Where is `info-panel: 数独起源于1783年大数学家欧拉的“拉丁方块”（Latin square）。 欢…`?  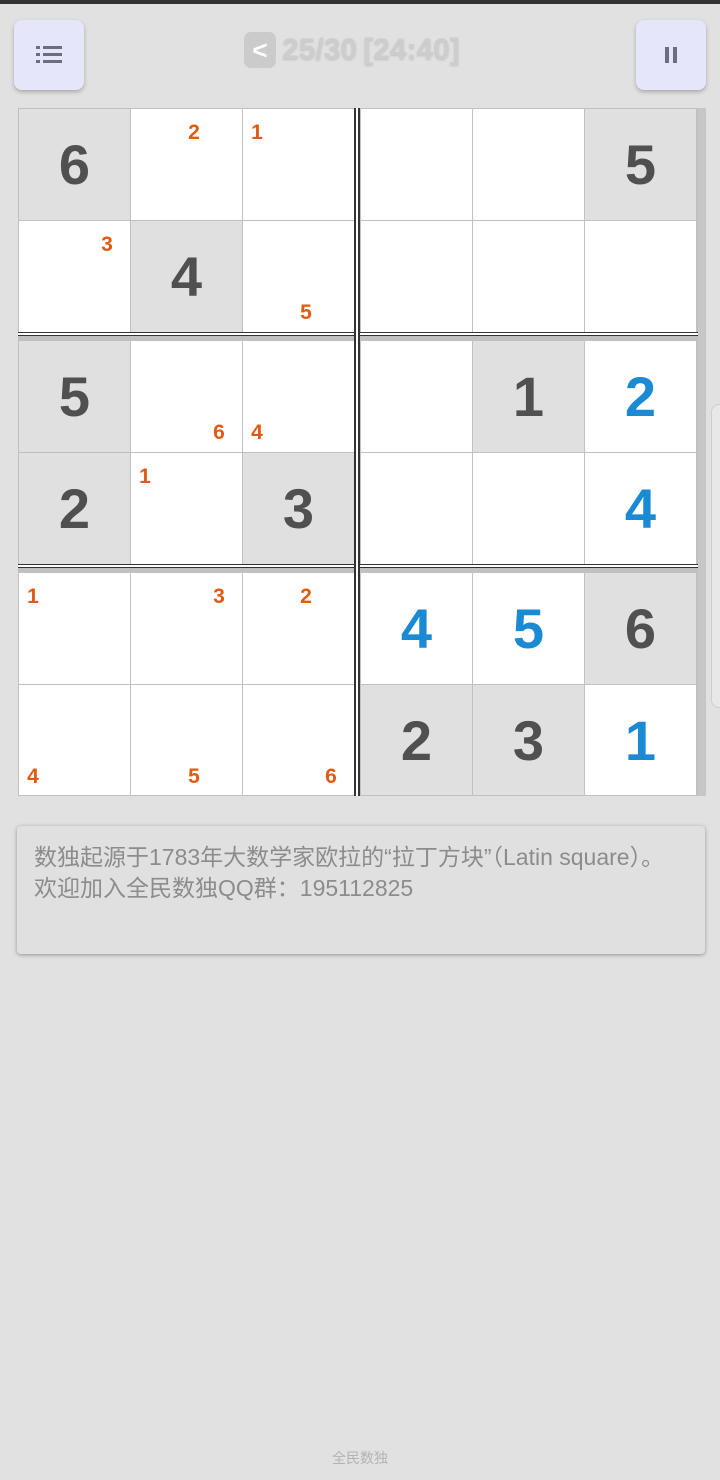 info-panel: 数独起源于1783年大数学家欧拉的“拉丁方块”（Latin square）。 欢… is located at coordinates (361, 890).